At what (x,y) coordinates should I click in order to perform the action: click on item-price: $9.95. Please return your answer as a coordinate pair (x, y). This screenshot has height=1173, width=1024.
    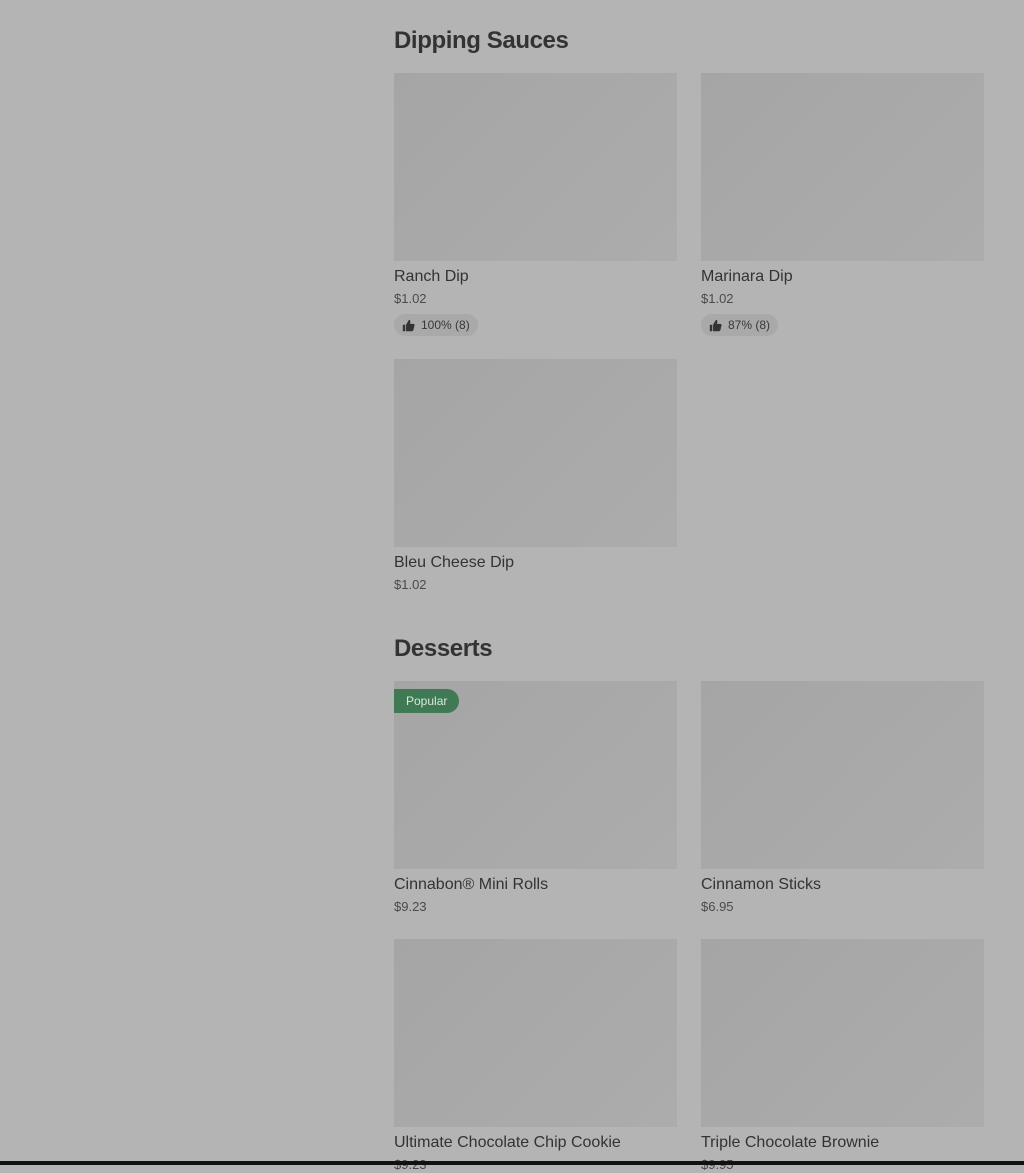
    Looking at the image, I should click on (842, 1165).